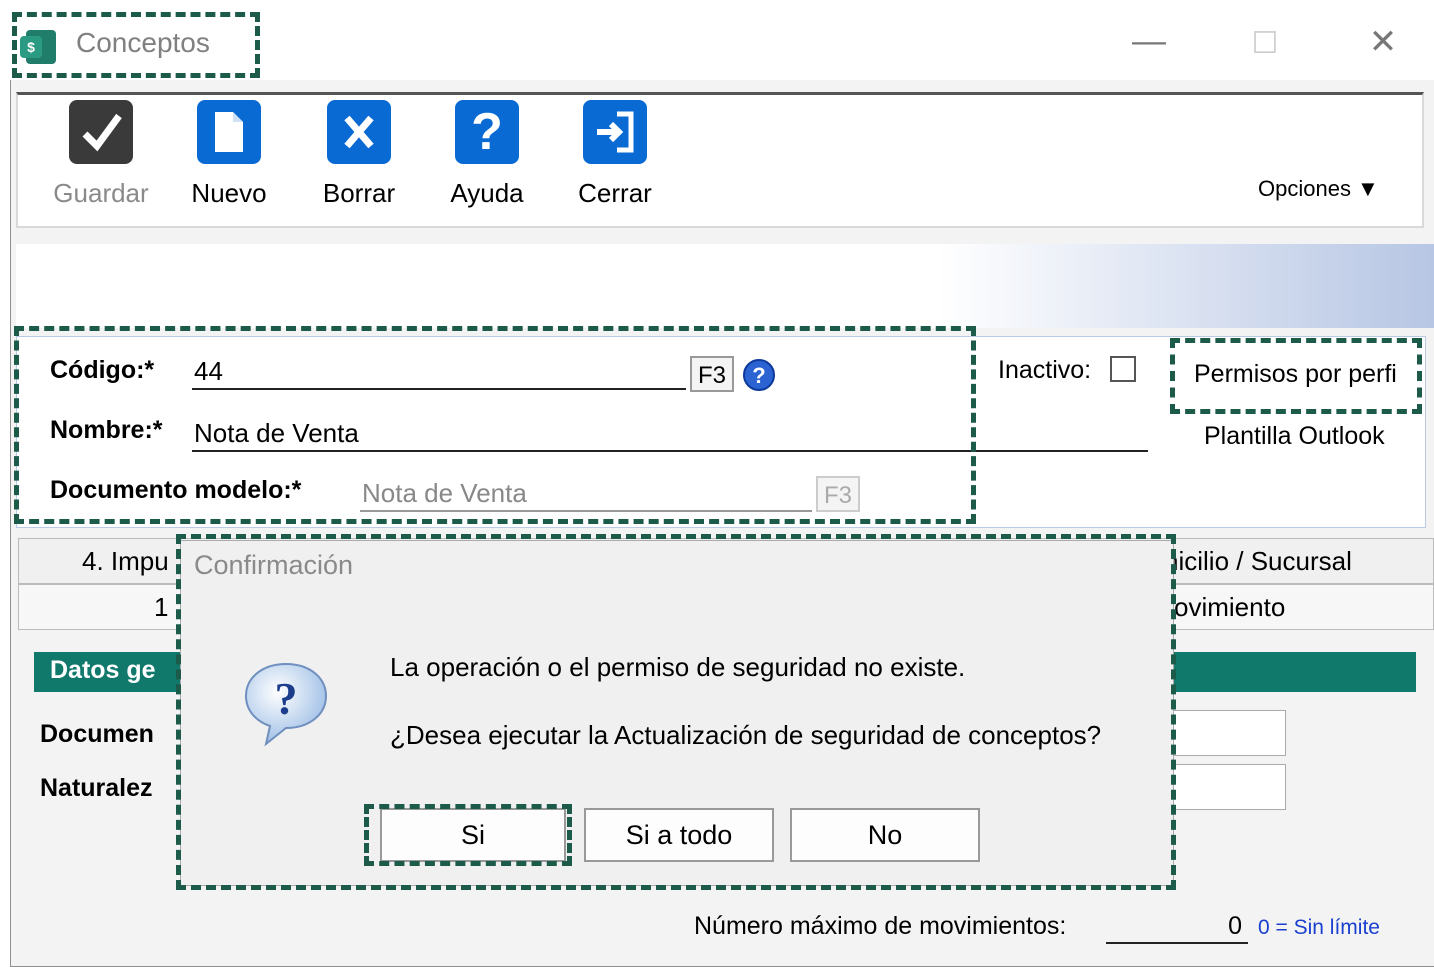 Image resolution: width=1434 pixels, height=967 pixels. Describe the element at coordinates (229, 193) in the screenshot. I see `new-label: Nuevo` at that location.